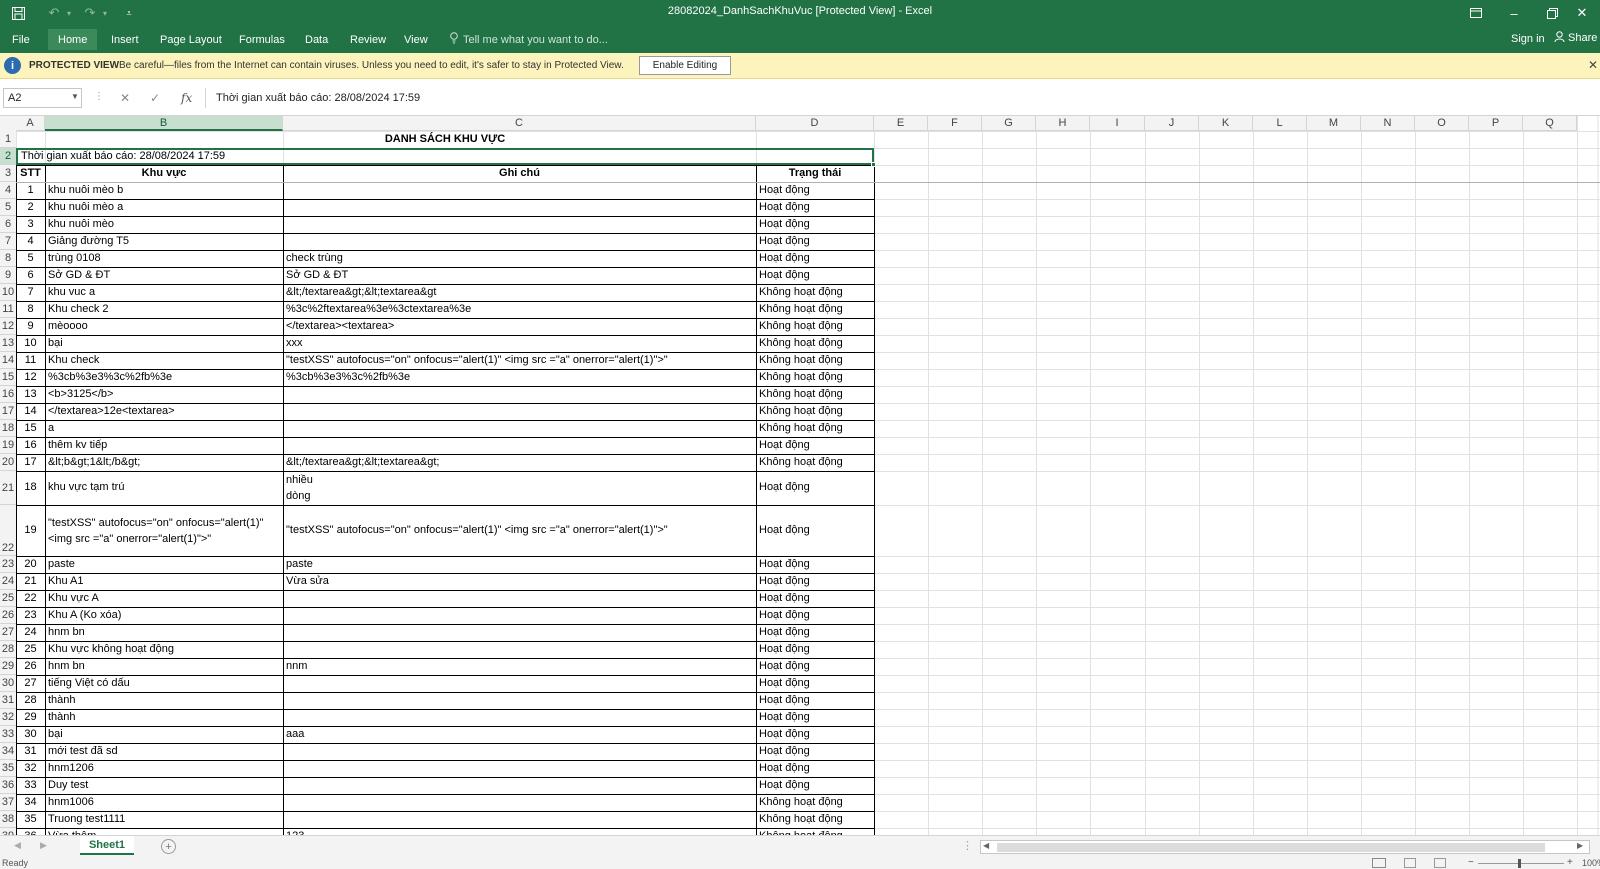 The image size is (1600, 869). Describe the element at coordinates (1440, 863) in the screenshot. I see `page-break-view-icon` at that location.